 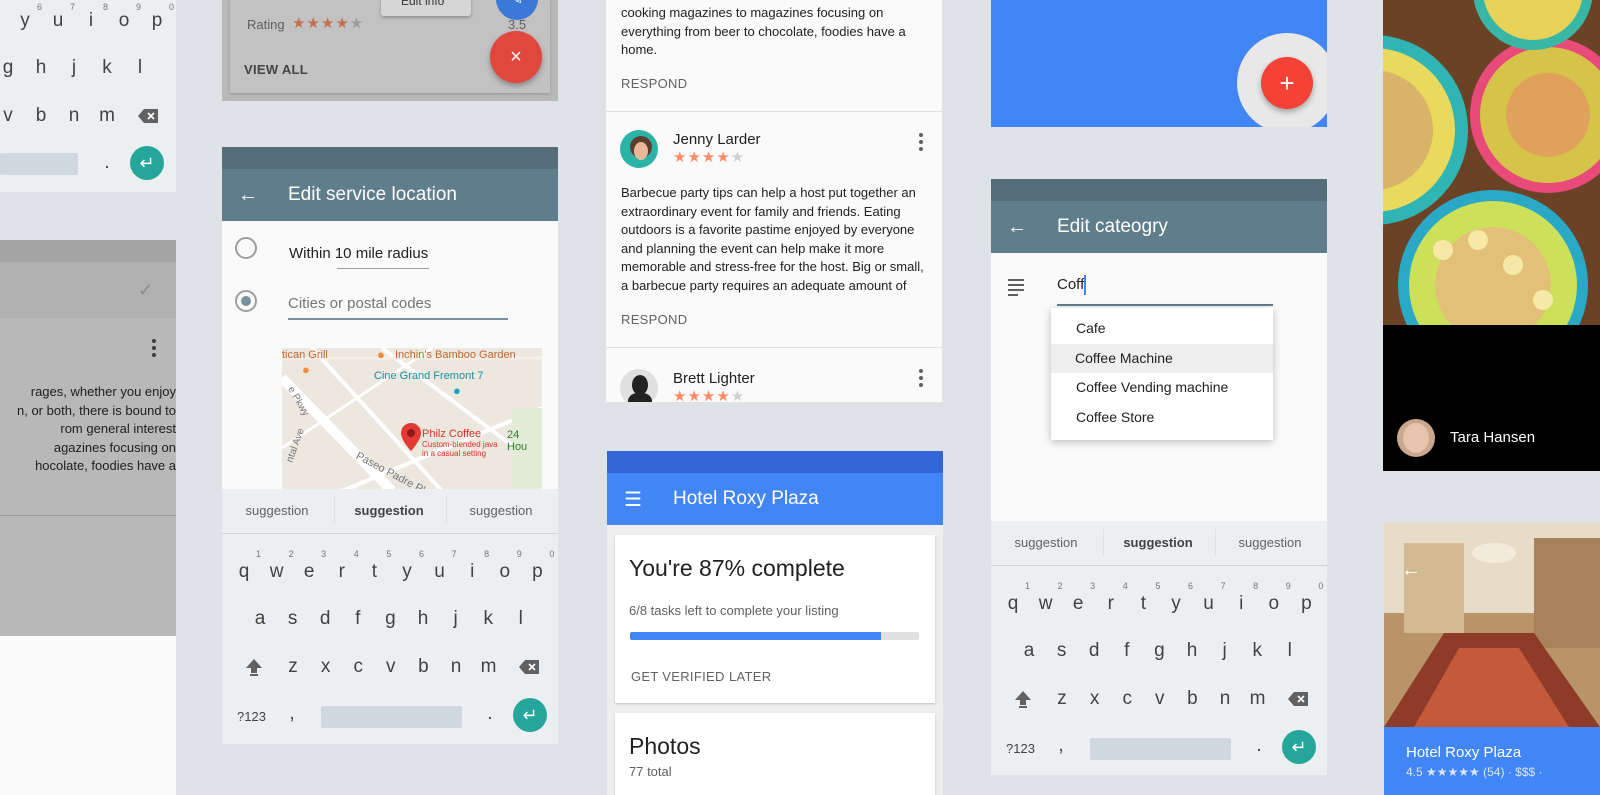 What do you see at coordinates (145, 290) in the screenshot?
I see `check-icon: ✓` at bounding box center [145, 290].